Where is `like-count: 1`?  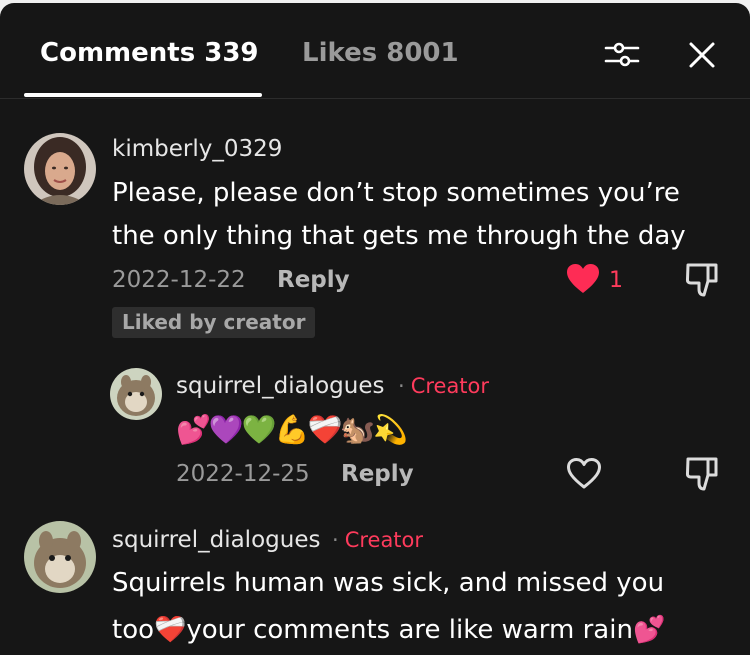
like-count: 1 is located at coordinates (616, 280).